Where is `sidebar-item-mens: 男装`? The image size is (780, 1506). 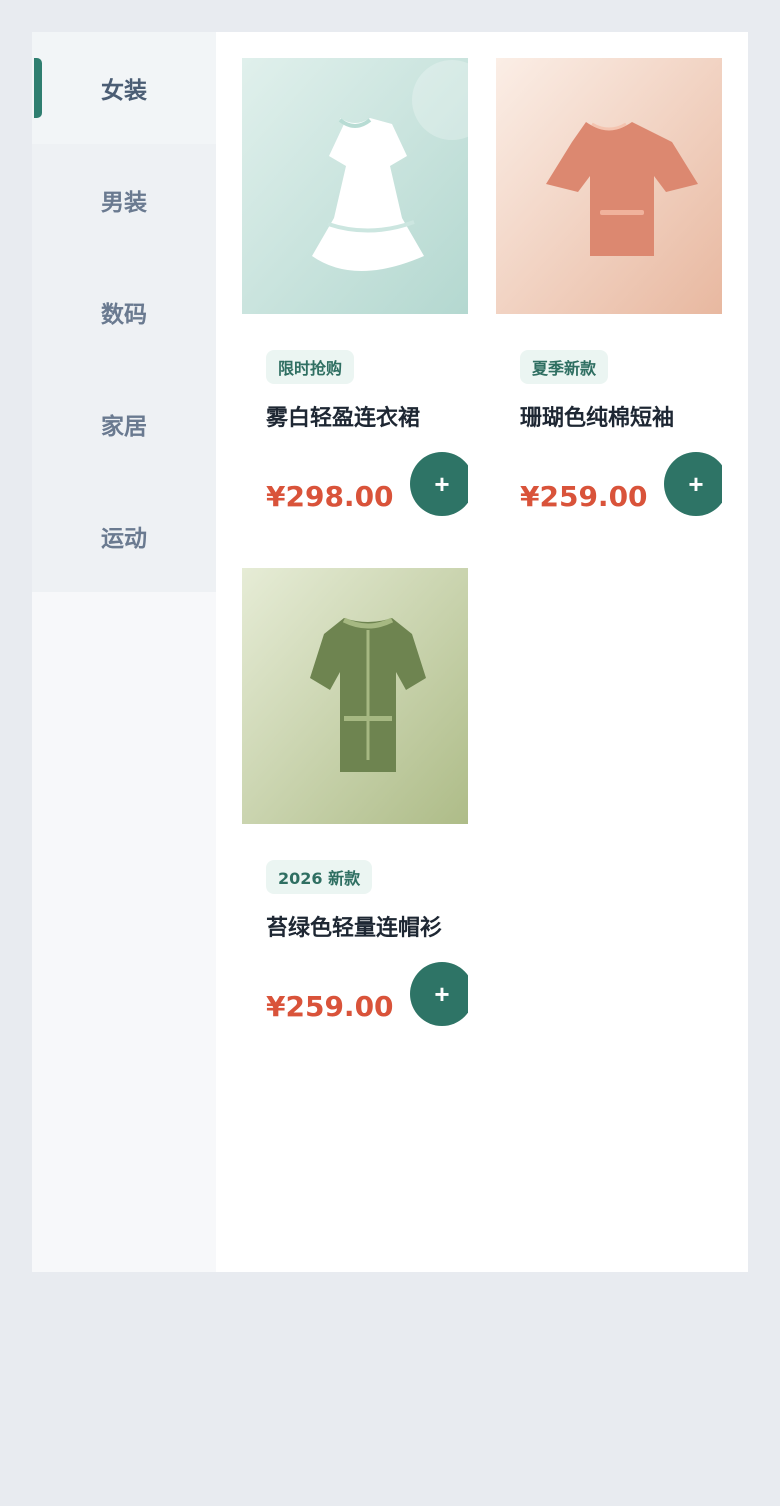
sidebar-item-mens: 男装 is located at coordinates (124, 200).